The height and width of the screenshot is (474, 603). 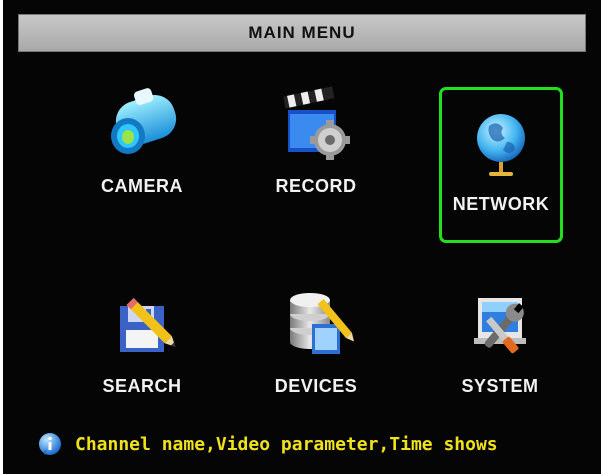 I want to click on menu-label-system: SYSTEM, so click(x=500, y=386).